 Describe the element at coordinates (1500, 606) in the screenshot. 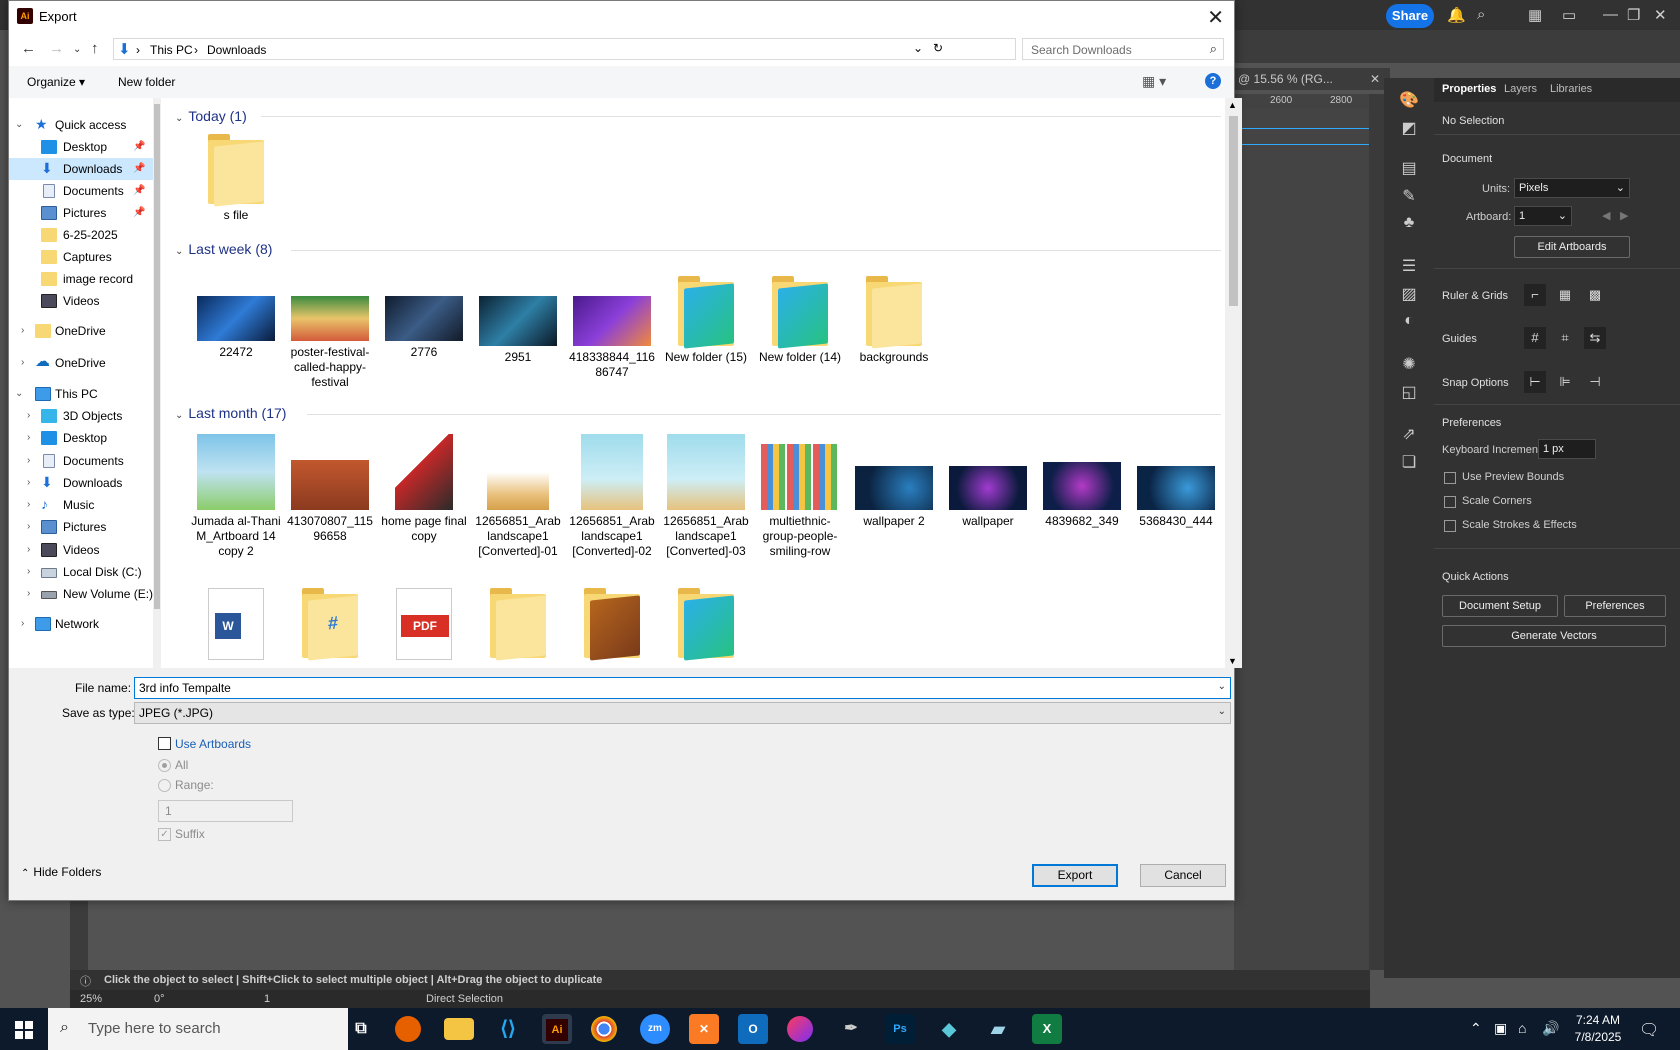

I see `document-setup-button: Document Setup` at that location.